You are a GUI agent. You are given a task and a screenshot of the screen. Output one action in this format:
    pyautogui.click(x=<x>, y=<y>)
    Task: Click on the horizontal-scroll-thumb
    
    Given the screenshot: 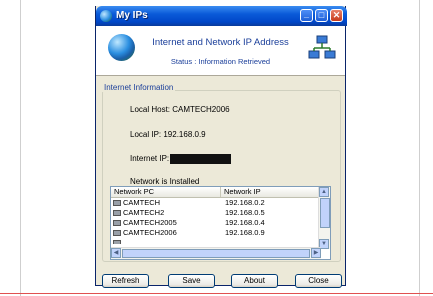 What is the action you would take?
    pyautogui.click(x=216, y=253)
    